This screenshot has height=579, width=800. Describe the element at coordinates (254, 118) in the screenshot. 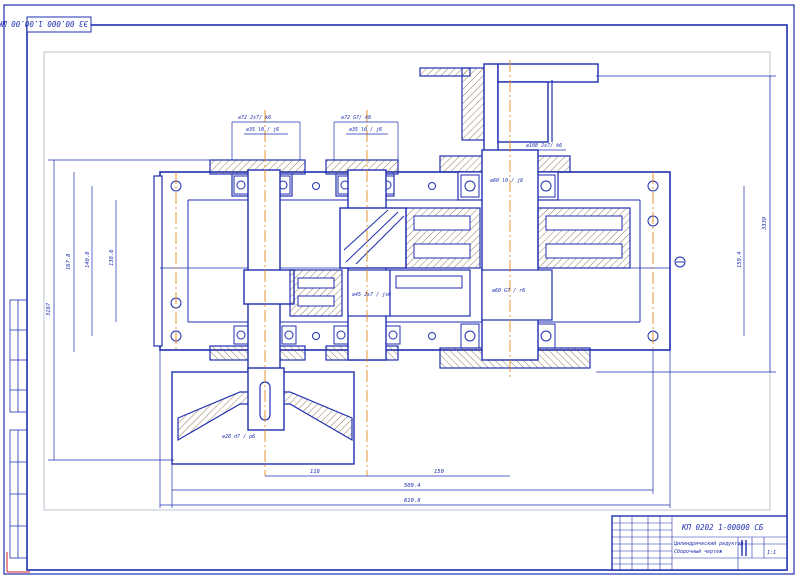

I see `fit-label-input-top: ⌀72 Js7/ k6` at that location.